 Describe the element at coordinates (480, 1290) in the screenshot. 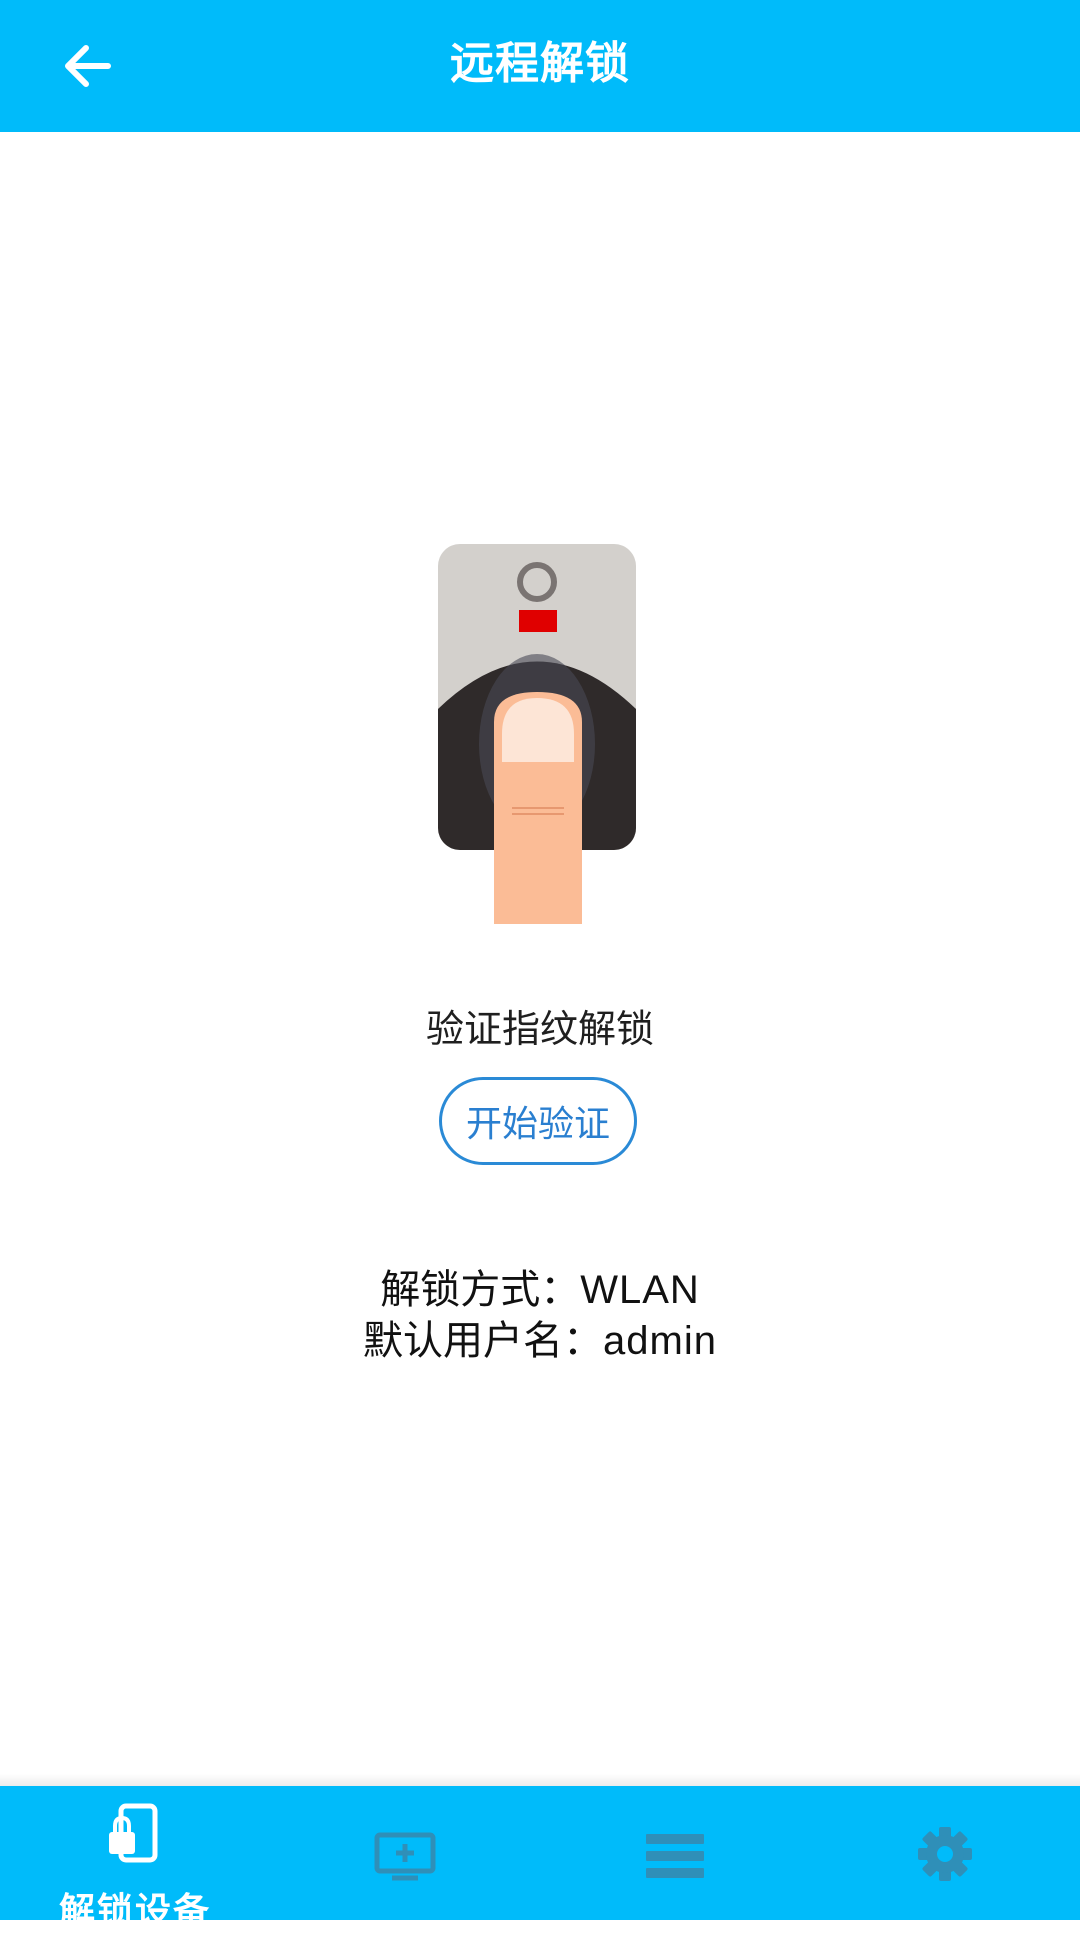

I see `unlock-method-label: 解锁方式：` at that location.